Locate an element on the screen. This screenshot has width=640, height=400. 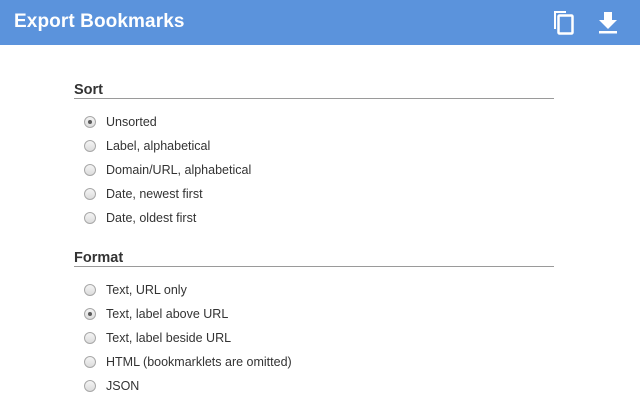
format-option-html: HTML (bookmarklets are omitted) is located at coordinates (188, 362).